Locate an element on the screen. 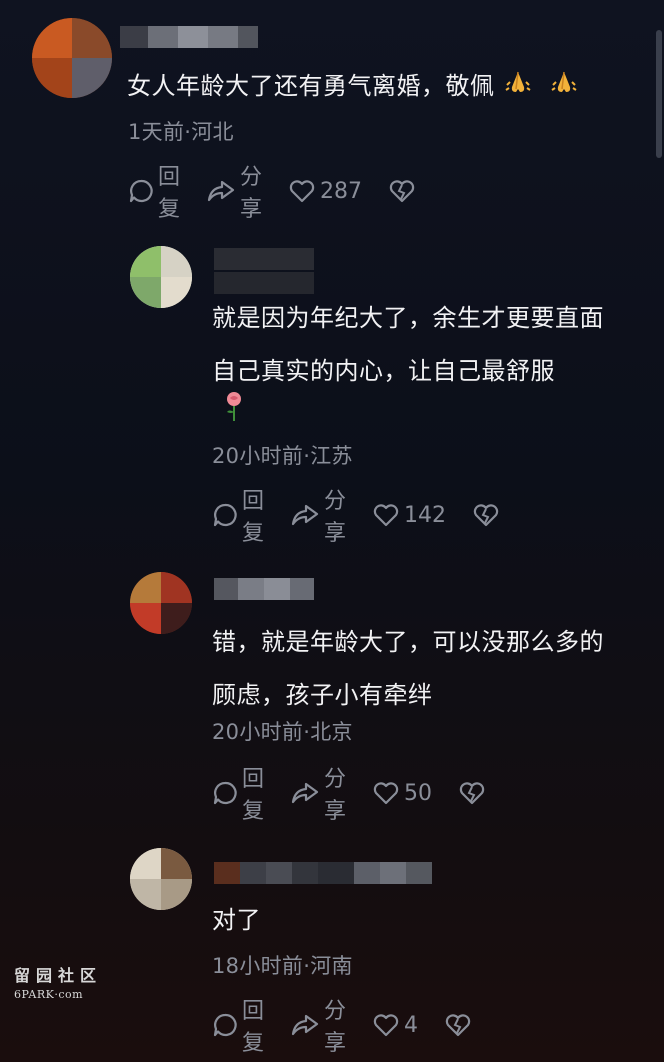  comment-actions: 回复 分享 287 is located at coordinates (285, 193).